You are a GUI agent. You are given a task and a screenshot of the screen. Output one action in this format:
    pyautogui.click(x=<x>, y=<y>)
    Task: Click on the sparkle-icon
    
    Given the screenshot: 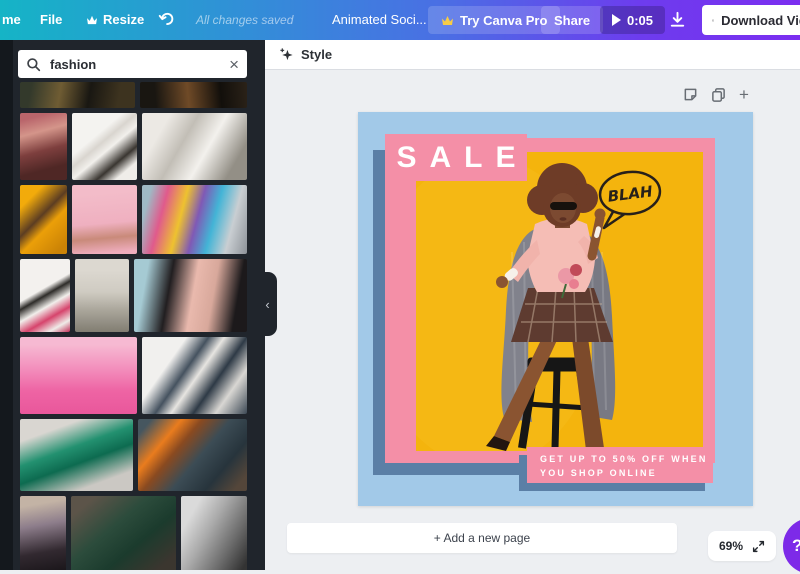 What is the action you would take?
    pyautogui.click(x=286, y=54)
    